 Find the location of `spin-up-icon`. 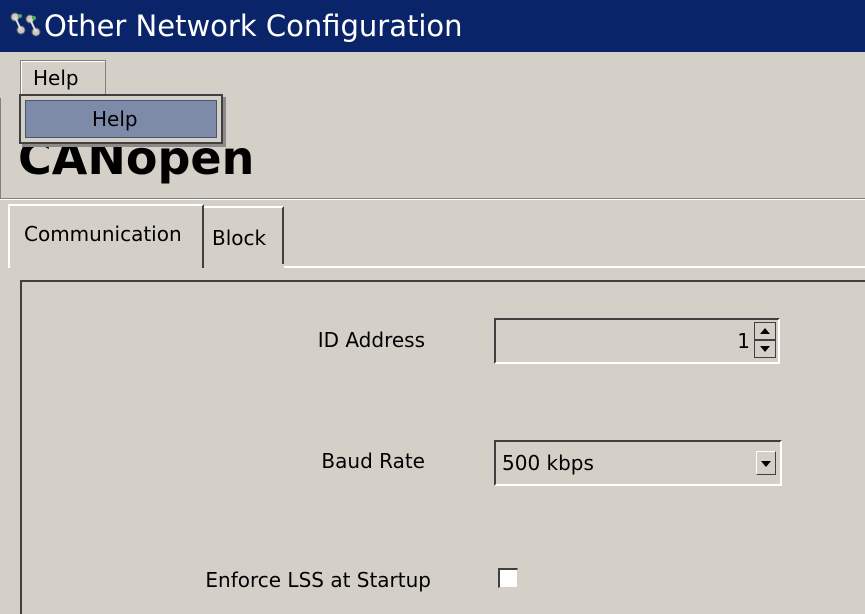

spin-up-icon is located at coordinates (765, 331).